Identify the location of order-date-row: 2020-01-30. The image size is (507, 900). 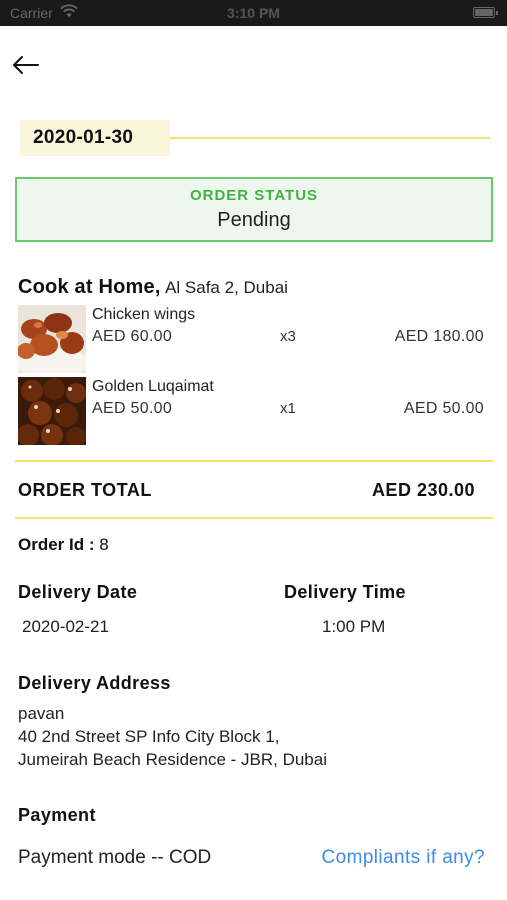
(255, 138).